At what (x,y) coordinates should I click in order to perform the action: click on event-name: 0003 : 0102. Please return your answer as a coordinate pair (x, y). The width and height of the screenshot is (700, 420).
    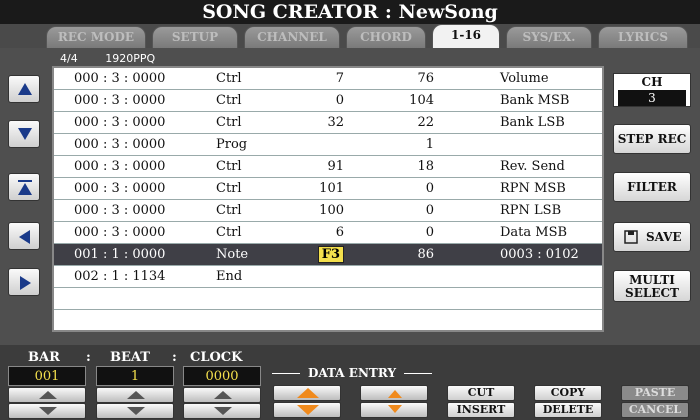
    Looking at the image, I should click on (539, 254).